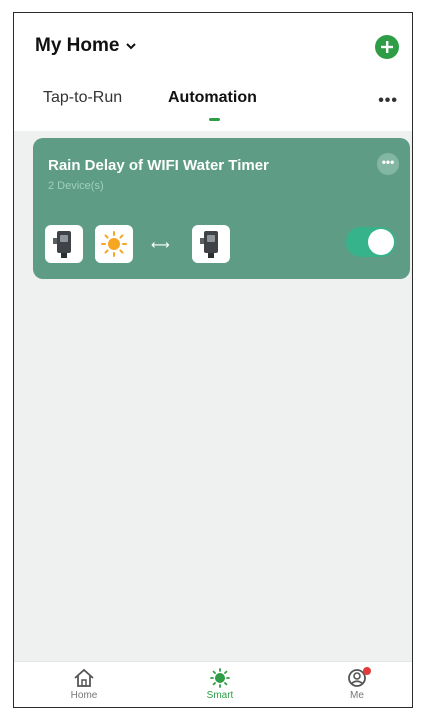  What do you see at coordinates (357, 695) in the screenshot?
I see `nav-me-label: Me` at bounding box center [357, 695].